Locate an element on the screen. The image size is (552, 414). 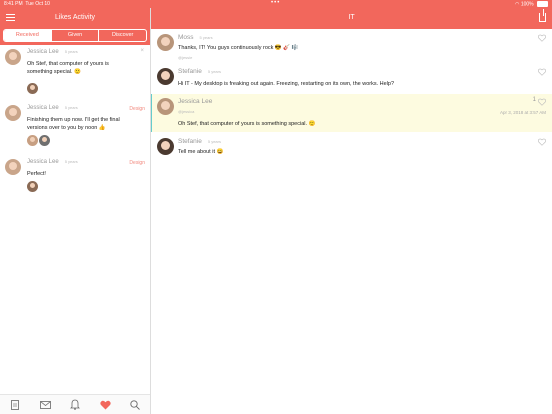
bottom-tab-bar is located at coordinates (75, 404).